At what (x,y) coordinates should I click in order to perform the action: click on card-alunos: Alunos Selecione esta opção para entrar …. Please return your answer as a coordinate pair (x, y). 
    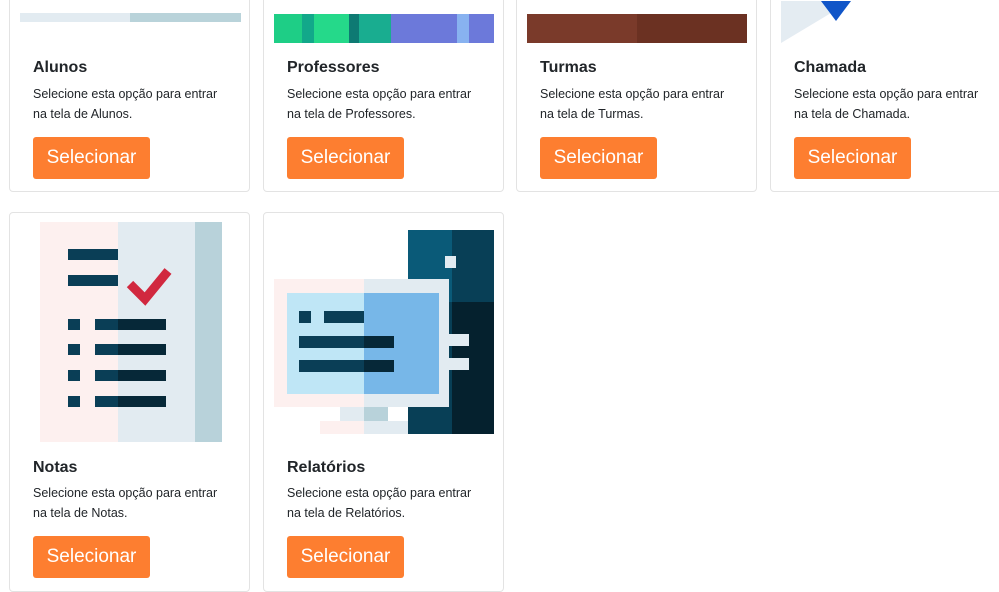
    Looking at the image, I should click on (129, 96).